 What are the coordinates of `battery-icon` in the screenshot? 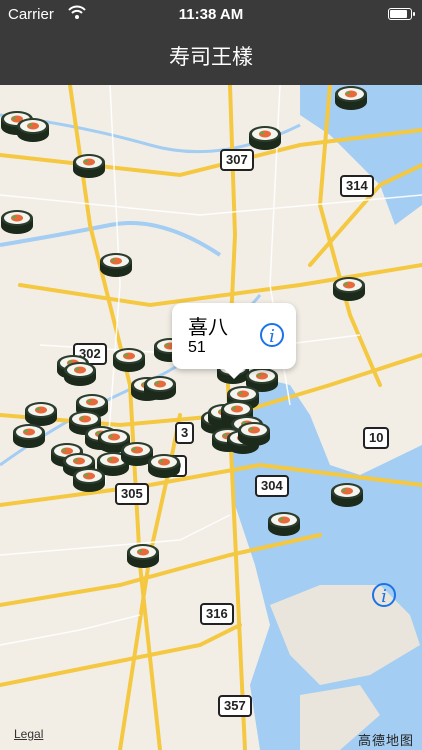 It's located at (401, 14).